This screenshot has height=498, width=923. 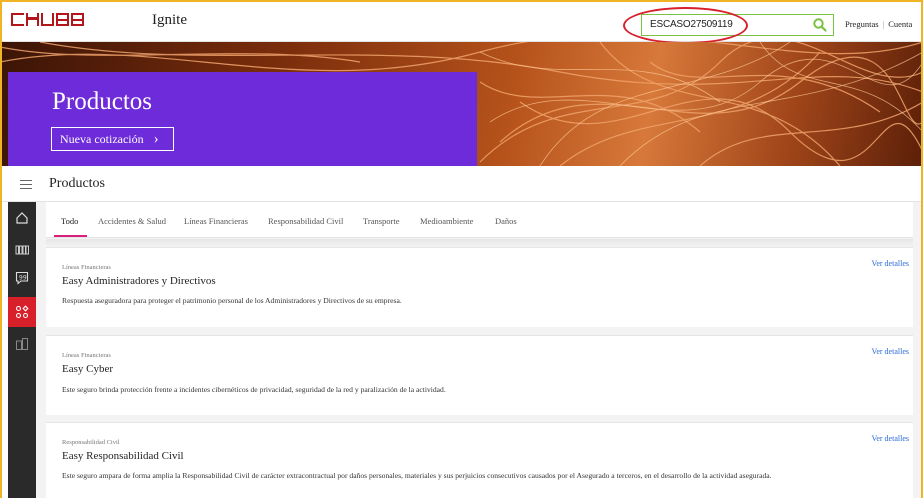 What do you see at coordinates (479, 243) in the screenshot?
I see `divider` at bounding box center [479, 243].